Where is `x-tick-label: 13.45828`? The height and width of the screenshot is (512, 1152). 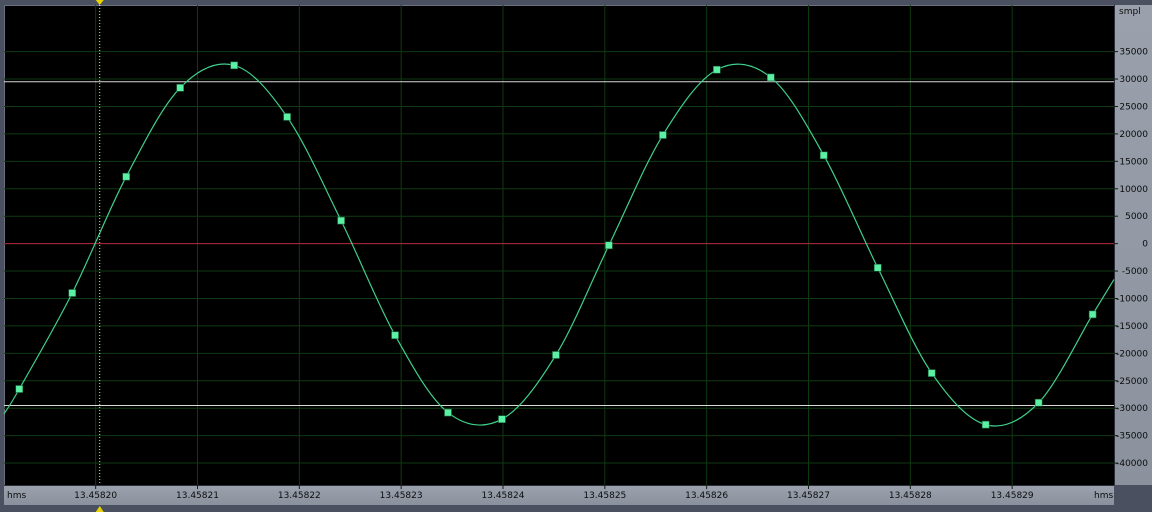 x-tick-label: 13.45828 is located at coordinates (910, 496).